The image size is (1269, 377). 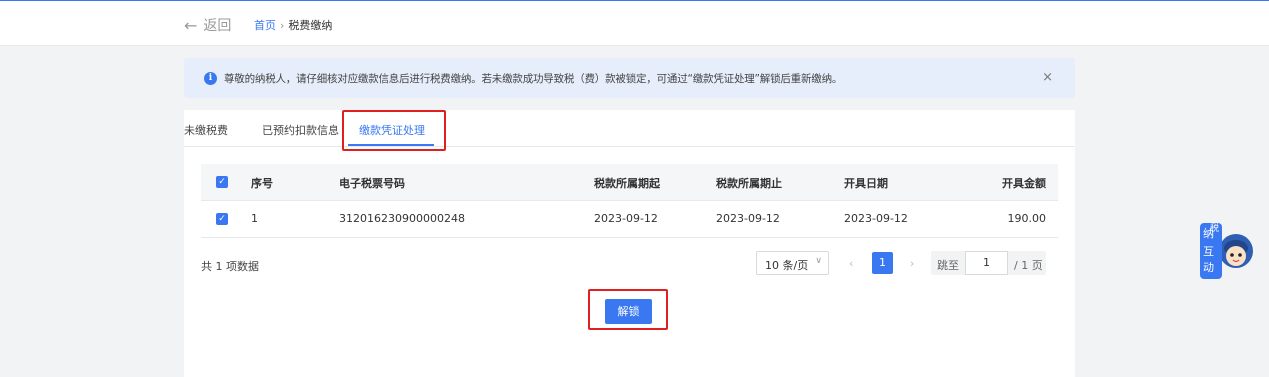 What do you see at coordinates (818, 261) in the screenshot?
I see `chevron-down-icon: ∨` at bounding box center [818, 261].